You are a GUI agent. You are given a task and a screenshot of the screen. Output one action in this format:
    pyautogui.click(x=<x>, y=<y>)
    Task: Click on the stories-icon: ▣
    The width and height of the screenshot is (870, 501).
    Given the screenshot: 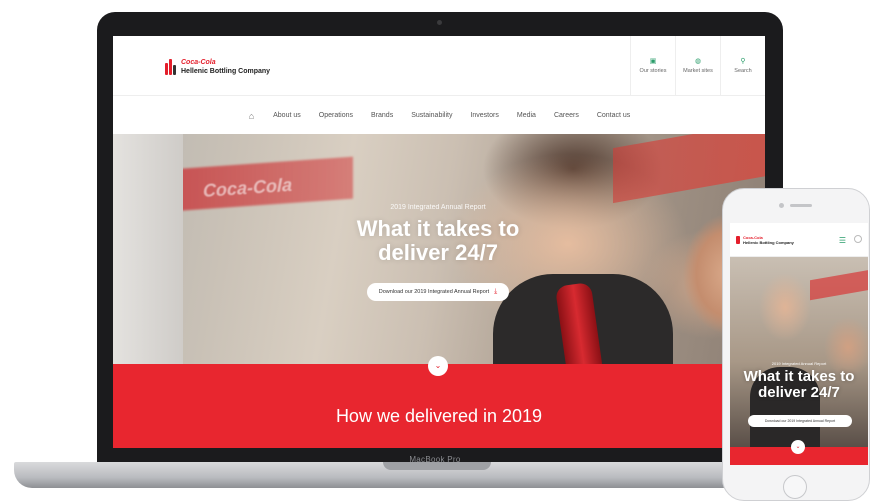 What is the action you would take?
    pyautogui.click(x=653, y=61)
    